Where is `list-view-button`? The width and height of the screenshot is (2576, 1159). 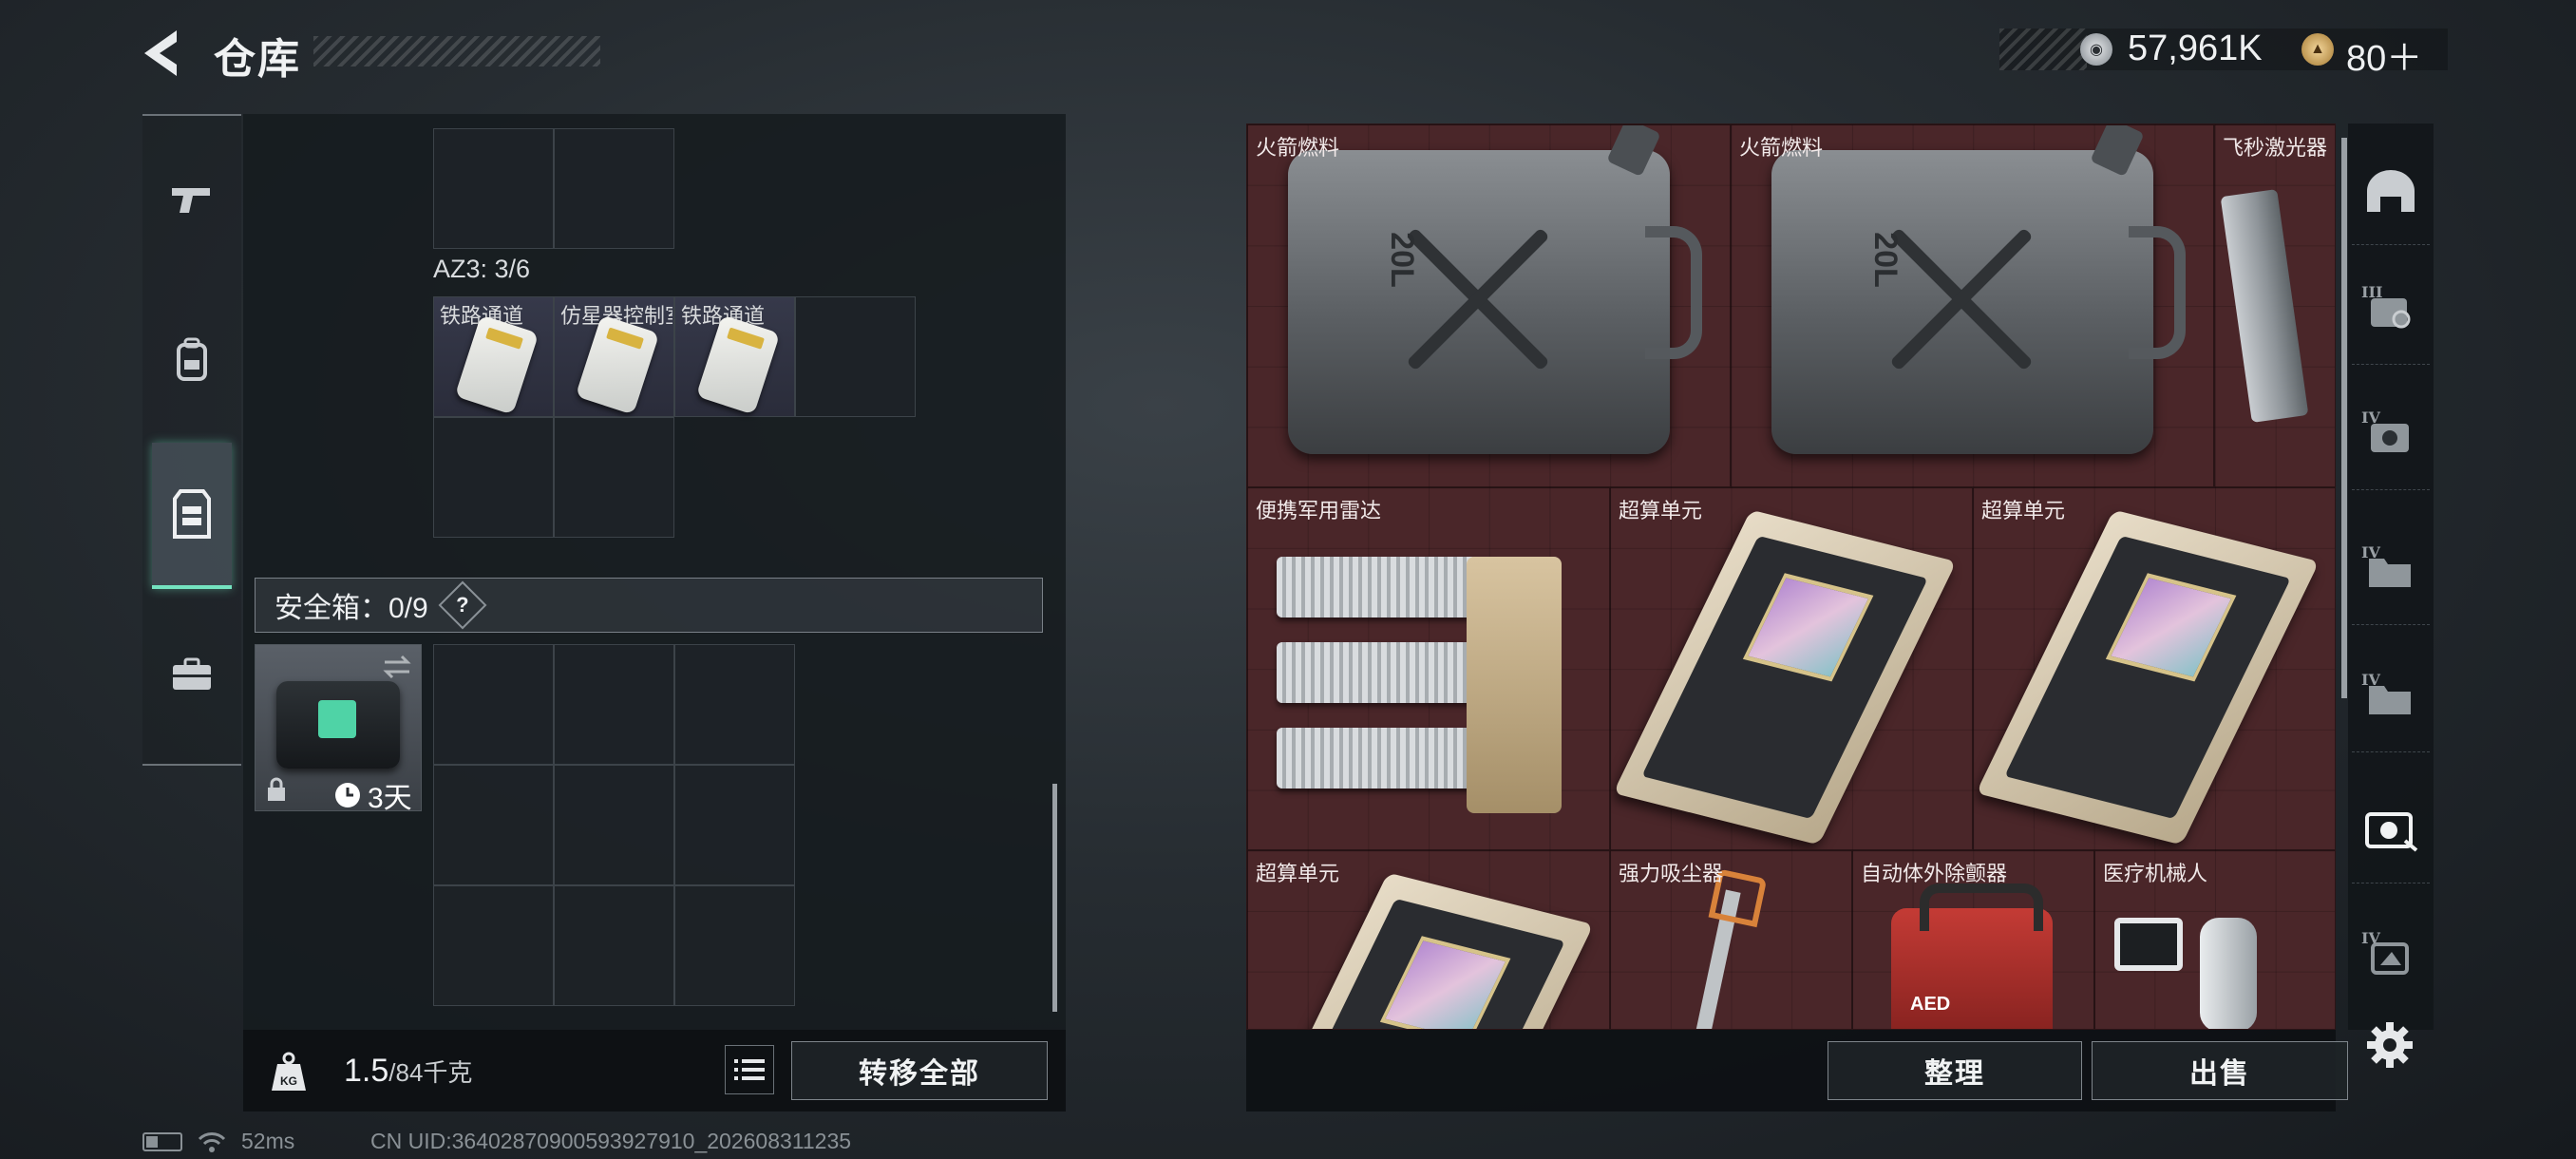 list-view-button is located at coordinates (749, 1069).